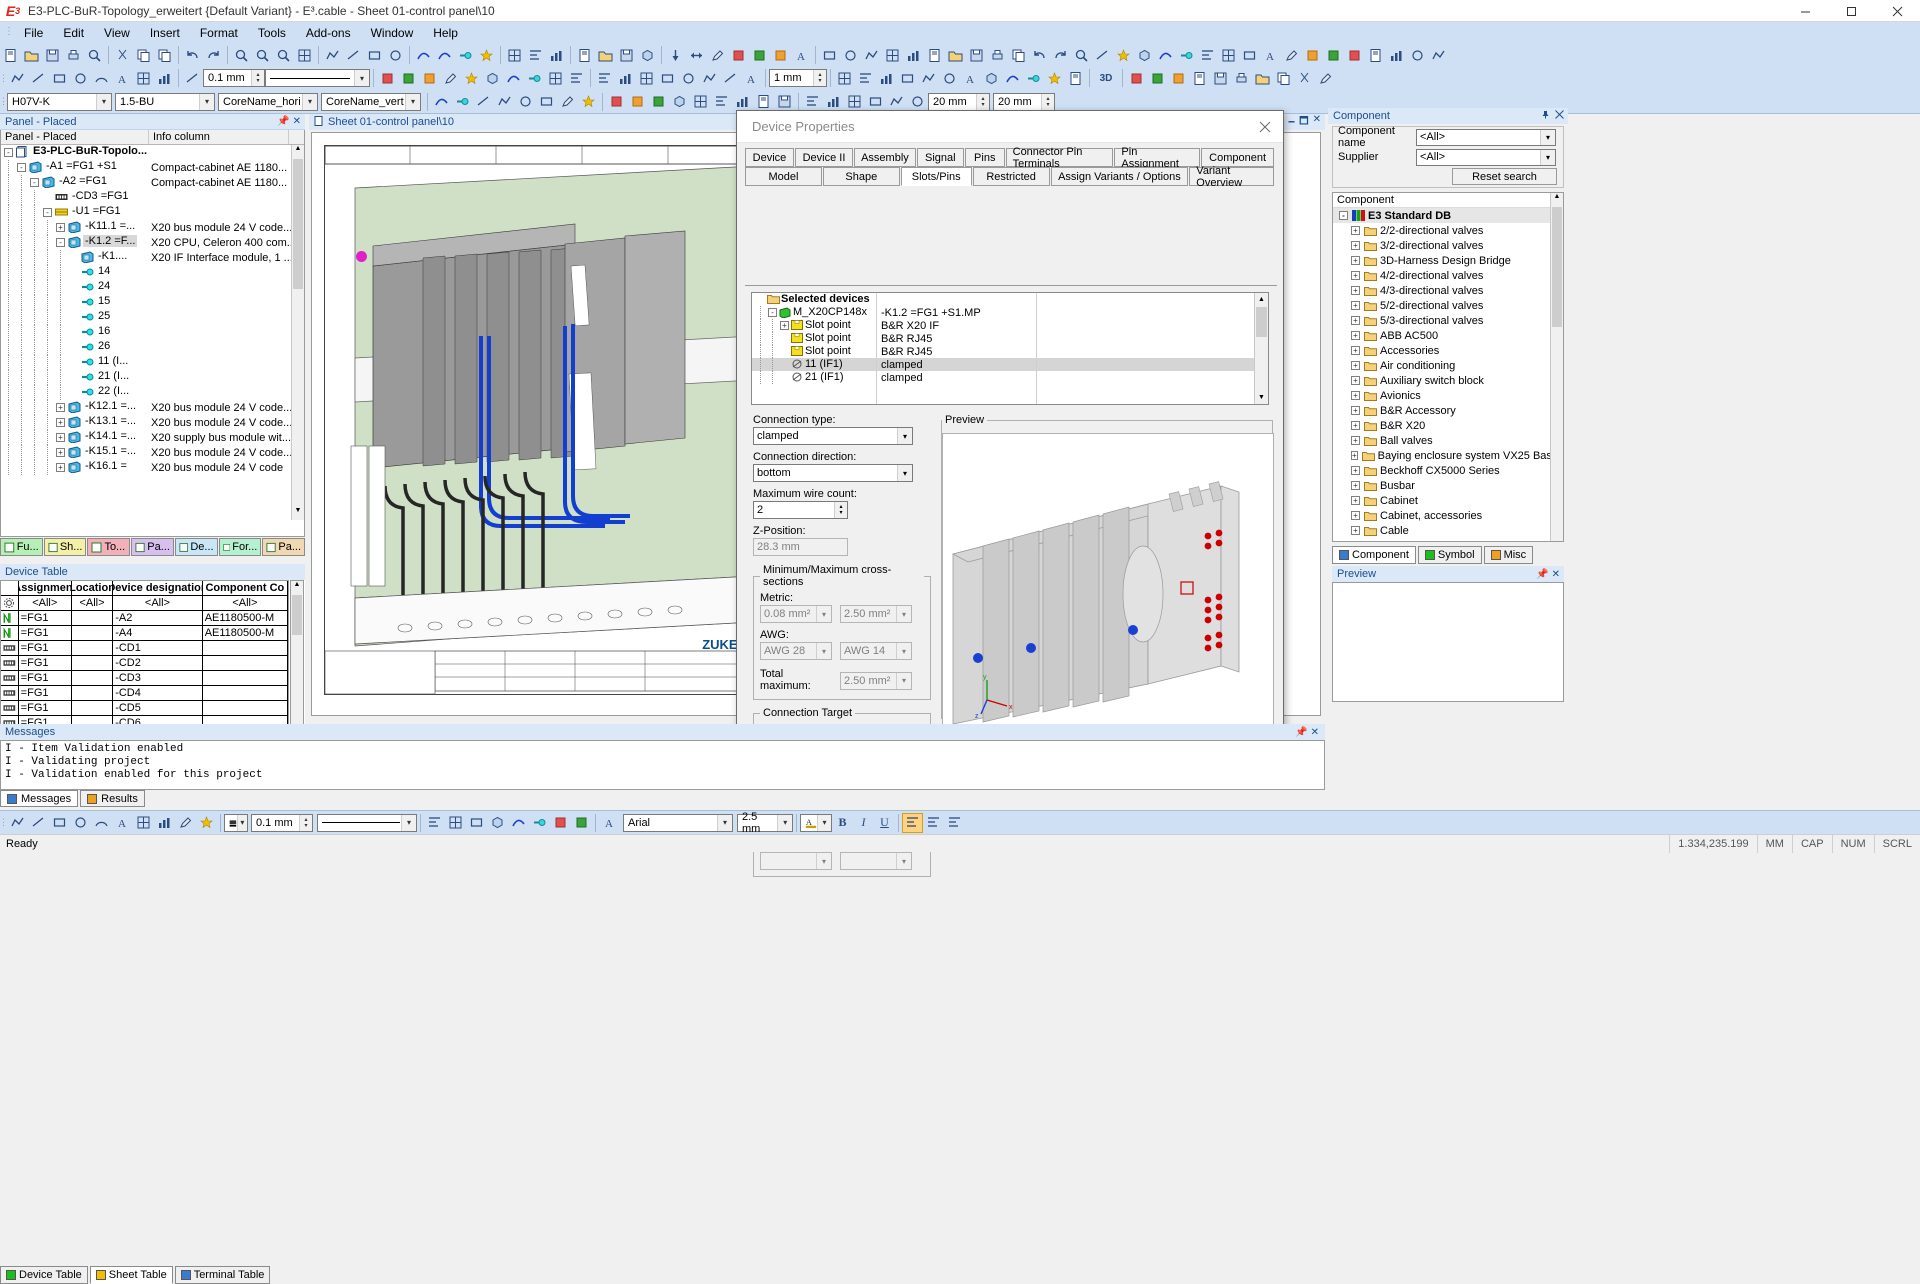  What do you see at coordinates (555, 78) in the screenshot?
I see `format-tool-8-icon` at bounding box center [555, 78].